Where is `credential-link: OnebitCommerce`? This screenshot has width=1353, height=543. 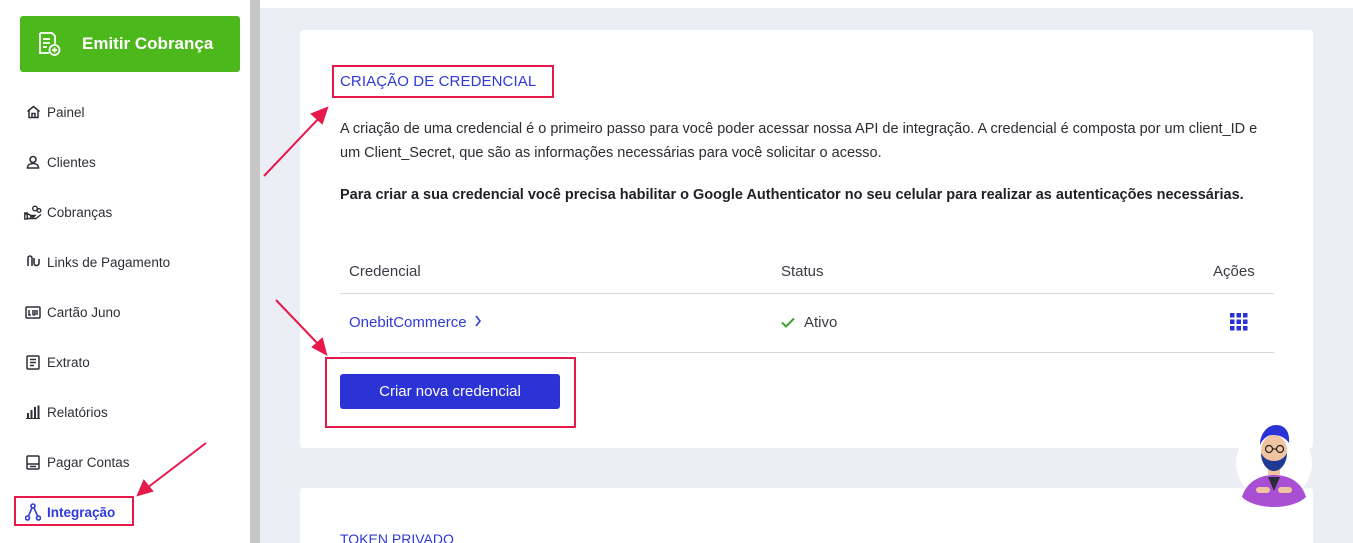
credential-link: OnebitCommerce is located at coordinates (415, 322).